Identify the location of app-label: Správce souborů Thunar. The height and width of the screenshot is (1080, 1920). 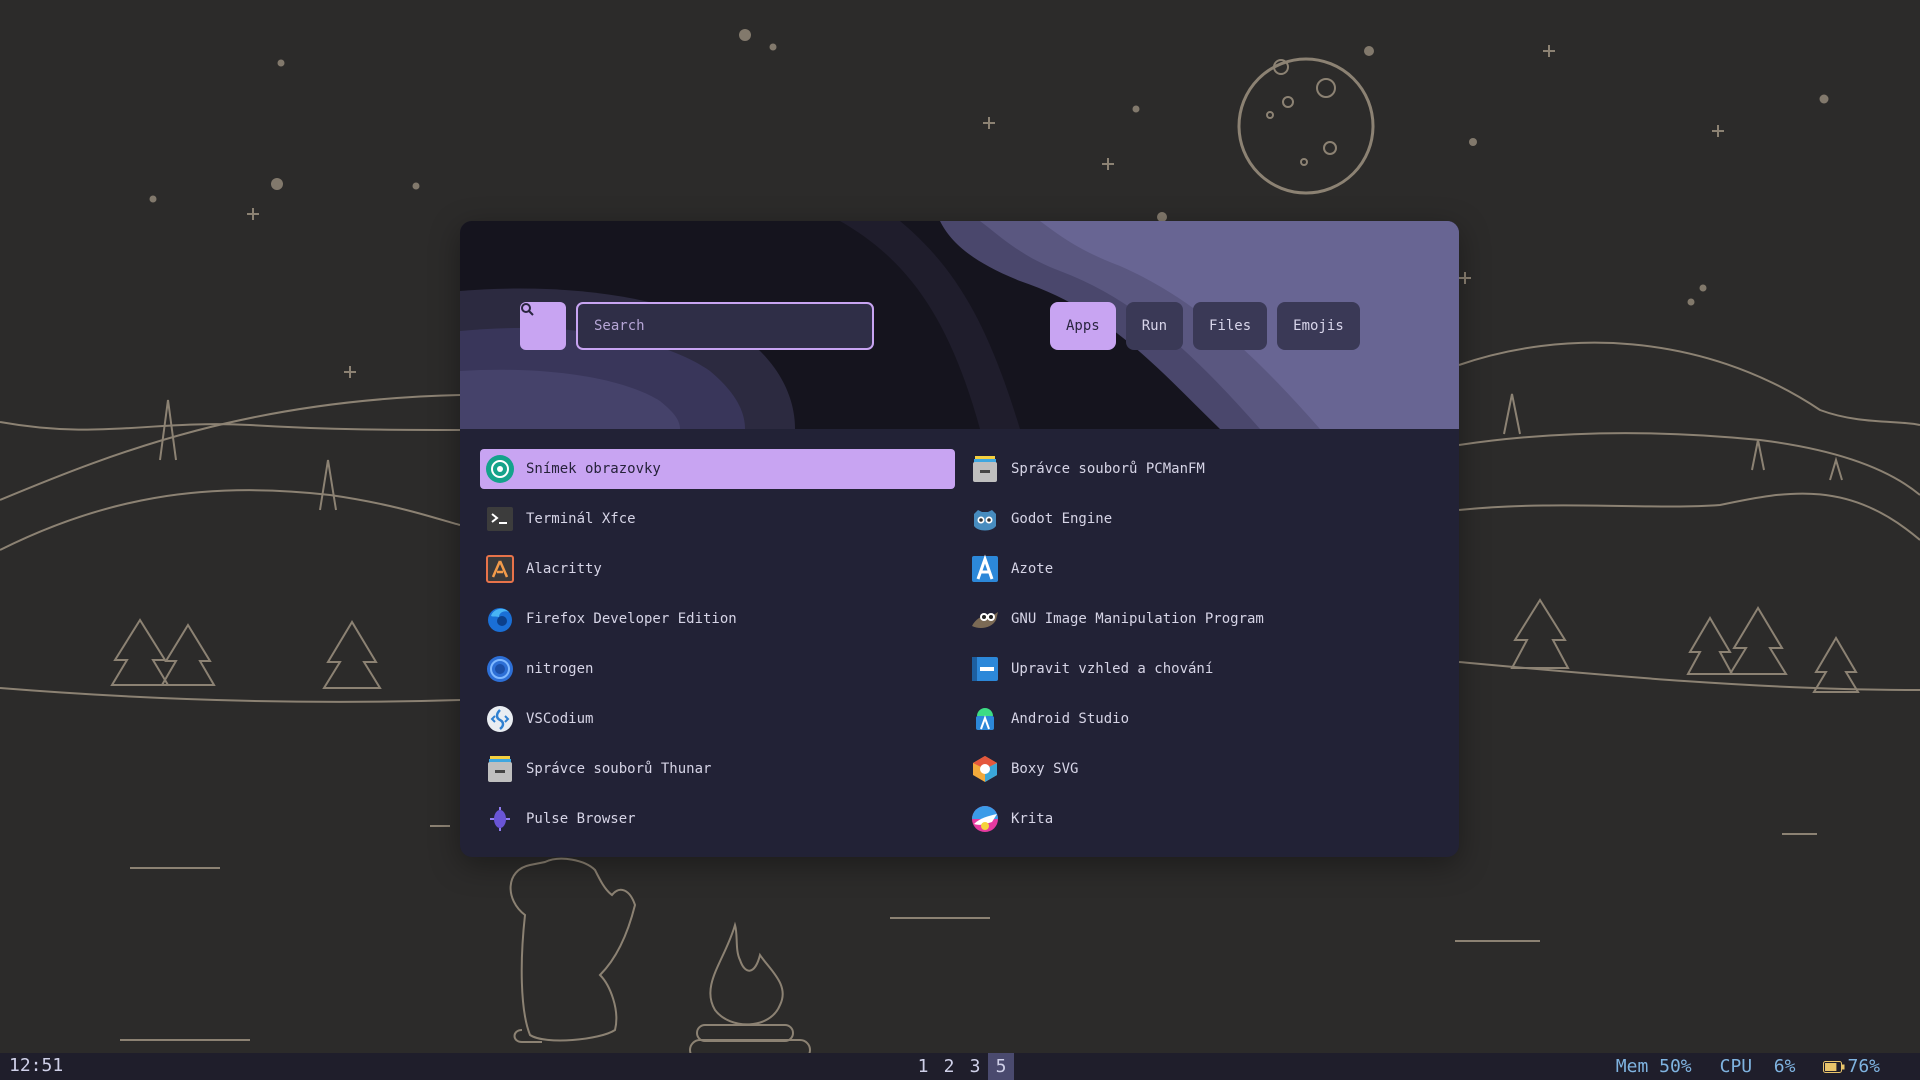
(619, 769).